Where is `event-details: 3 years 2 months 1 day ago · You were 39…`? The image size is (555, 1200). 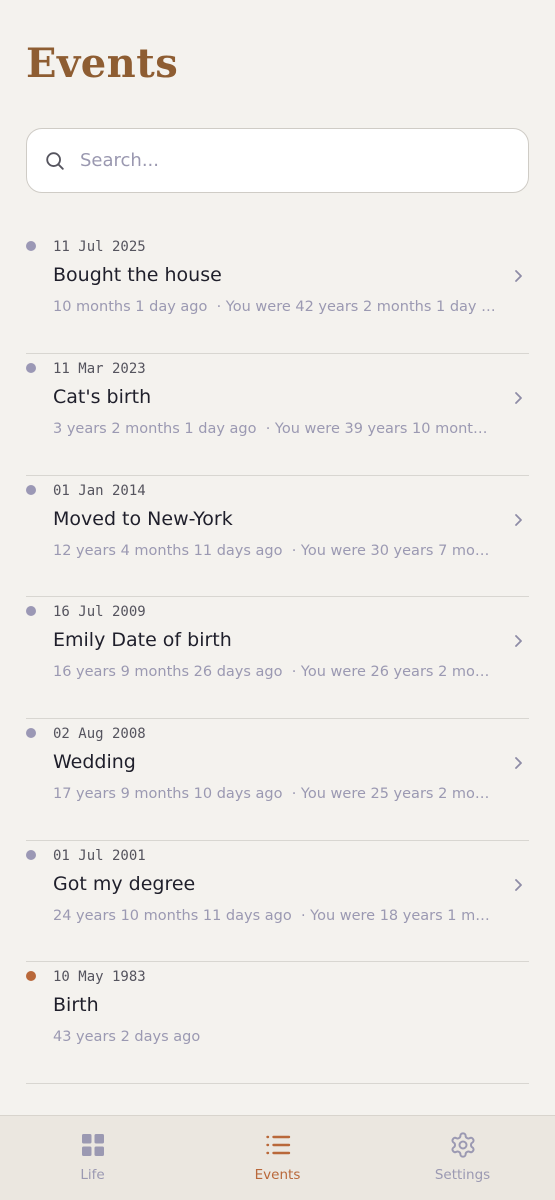 event-details: 3 years 2 months 1 day ago · You were 39… is located at coordinates (274, 429).